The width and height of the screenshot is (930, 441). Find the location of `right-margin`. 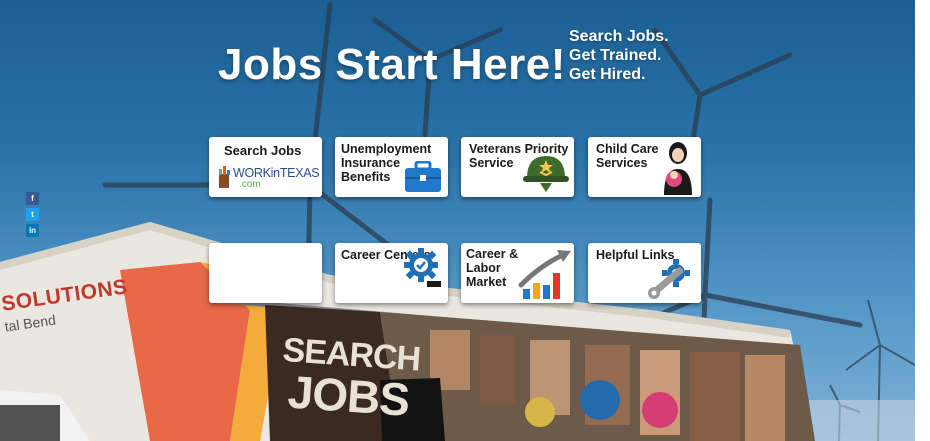

right-margin is located at coordinates (922, 220).